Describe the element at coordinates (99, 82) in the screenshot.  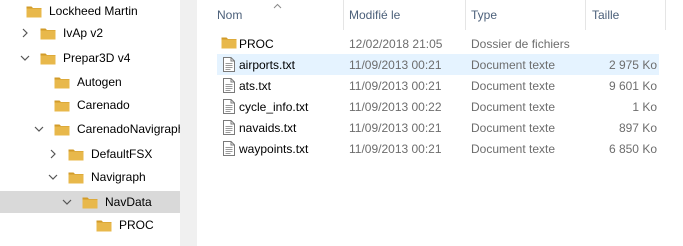
I see `nav-item-label: Autogen` at that location.